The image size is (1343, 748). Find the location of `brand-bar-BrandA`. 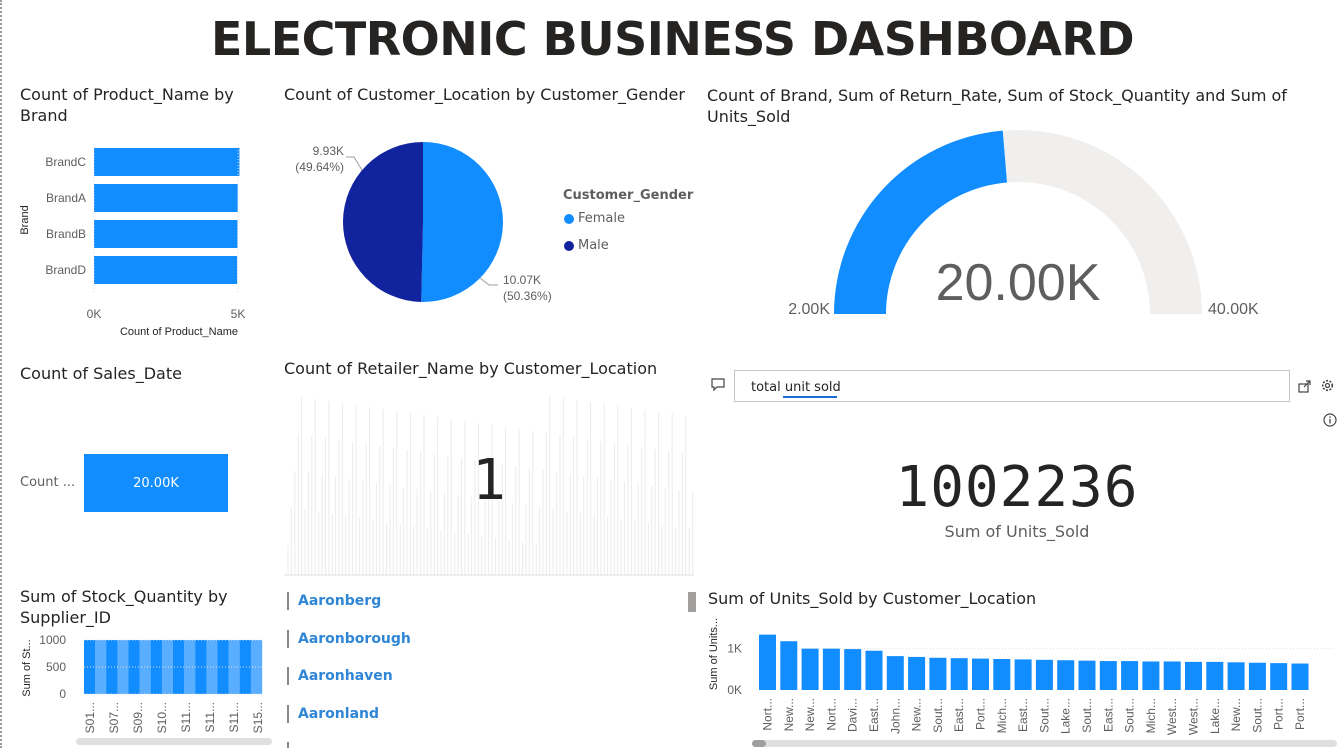

brand-bar-BrandA is located at coordinates (166, 198).